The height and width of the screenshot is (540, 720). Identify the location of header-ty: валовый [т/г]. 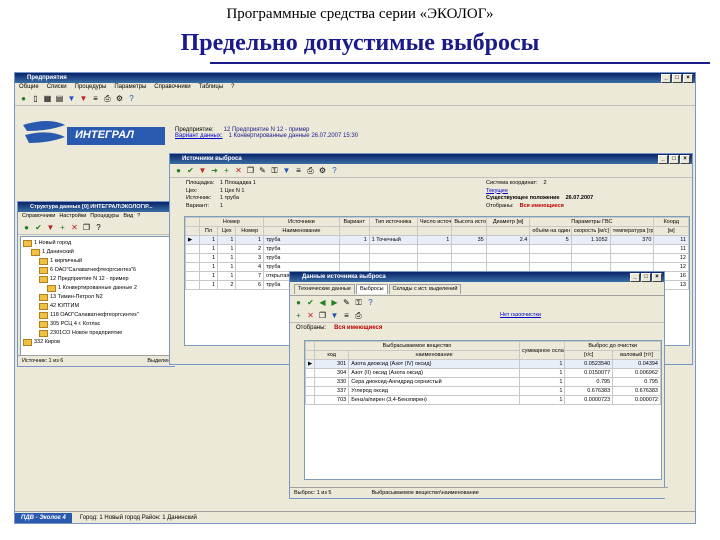
(636, 355).